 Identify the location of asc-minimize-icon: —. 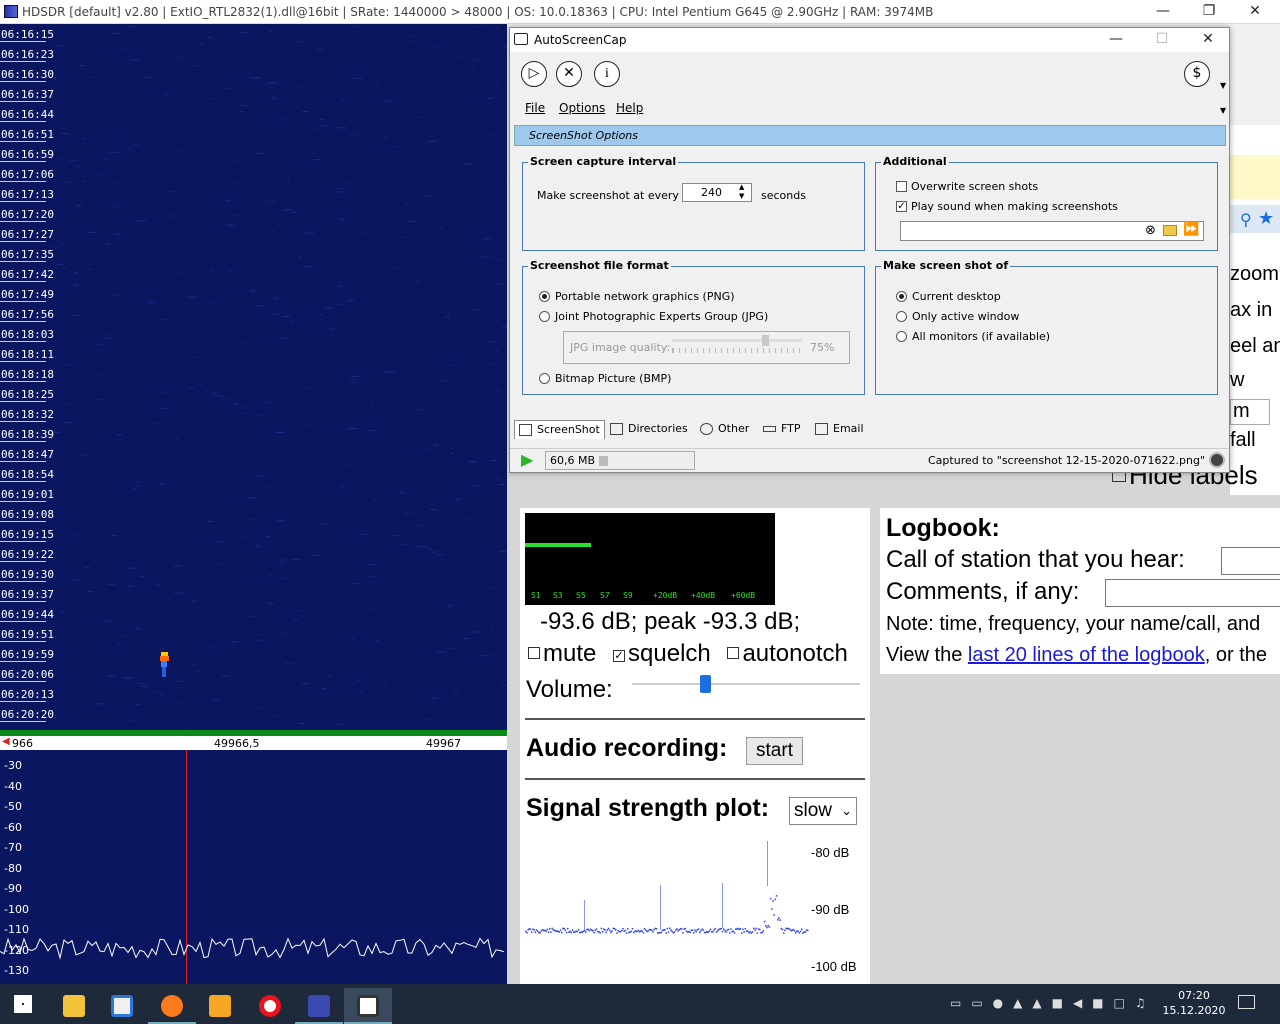
(1116, 40).